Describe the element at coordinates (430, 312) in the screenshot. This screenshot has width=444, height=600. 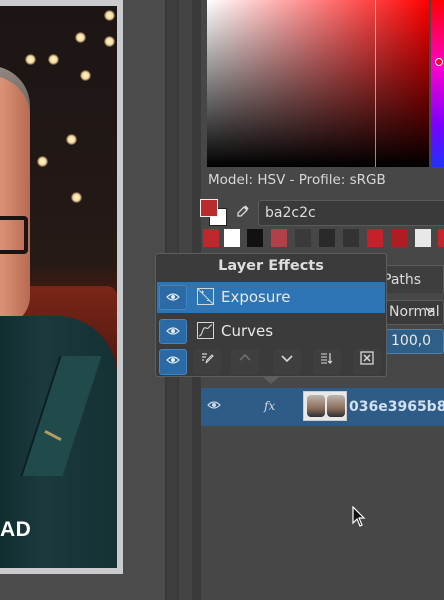
I see `chevron-down-icon` at that location.